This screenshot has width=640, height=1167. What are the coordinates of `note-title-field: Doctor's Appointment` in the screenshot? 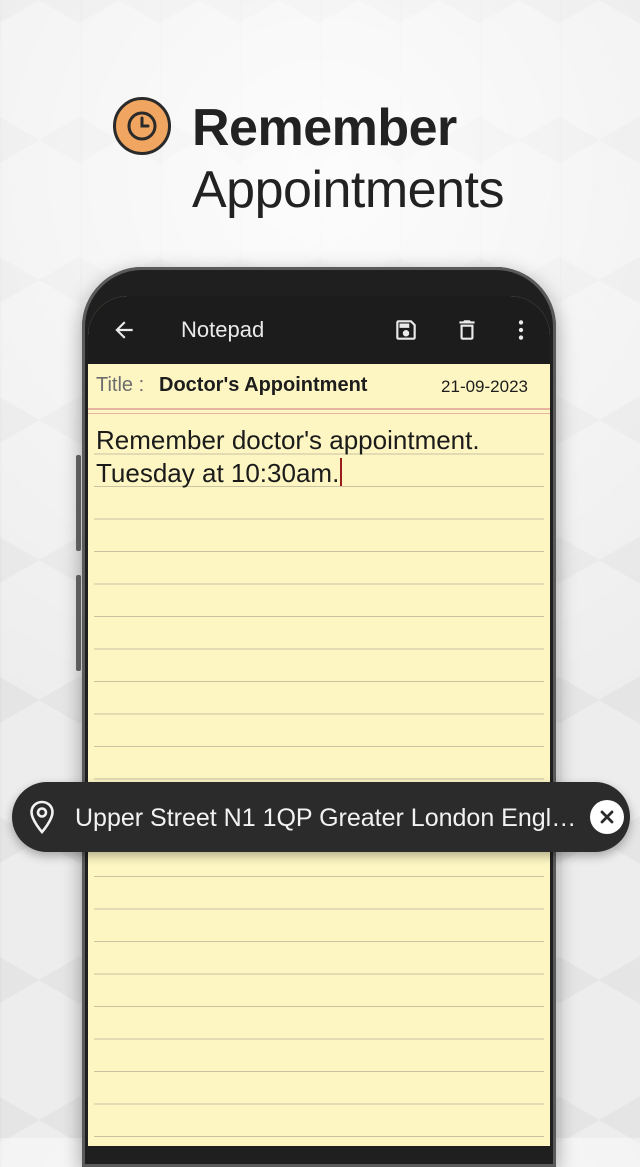 It's located at (263, 385).